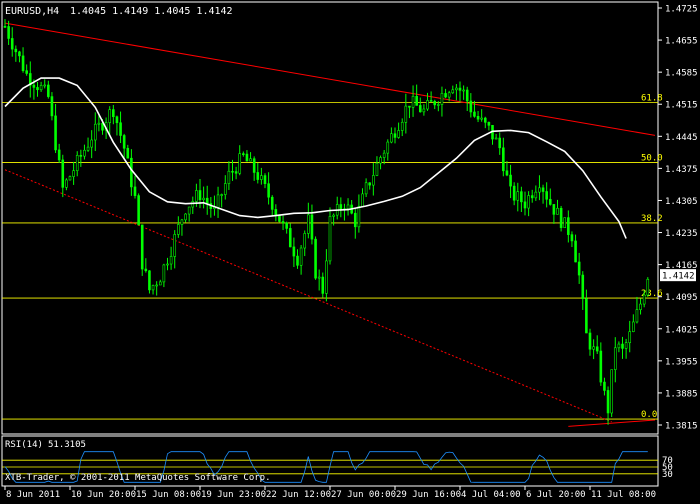 Image resolution: width=700 pixels, height=504 pixels. What do you see at coordinates (103, 495) in the screenshot?
I see `x-tick-label: 10 Jun 20:00` at bounding box center [103, 495].